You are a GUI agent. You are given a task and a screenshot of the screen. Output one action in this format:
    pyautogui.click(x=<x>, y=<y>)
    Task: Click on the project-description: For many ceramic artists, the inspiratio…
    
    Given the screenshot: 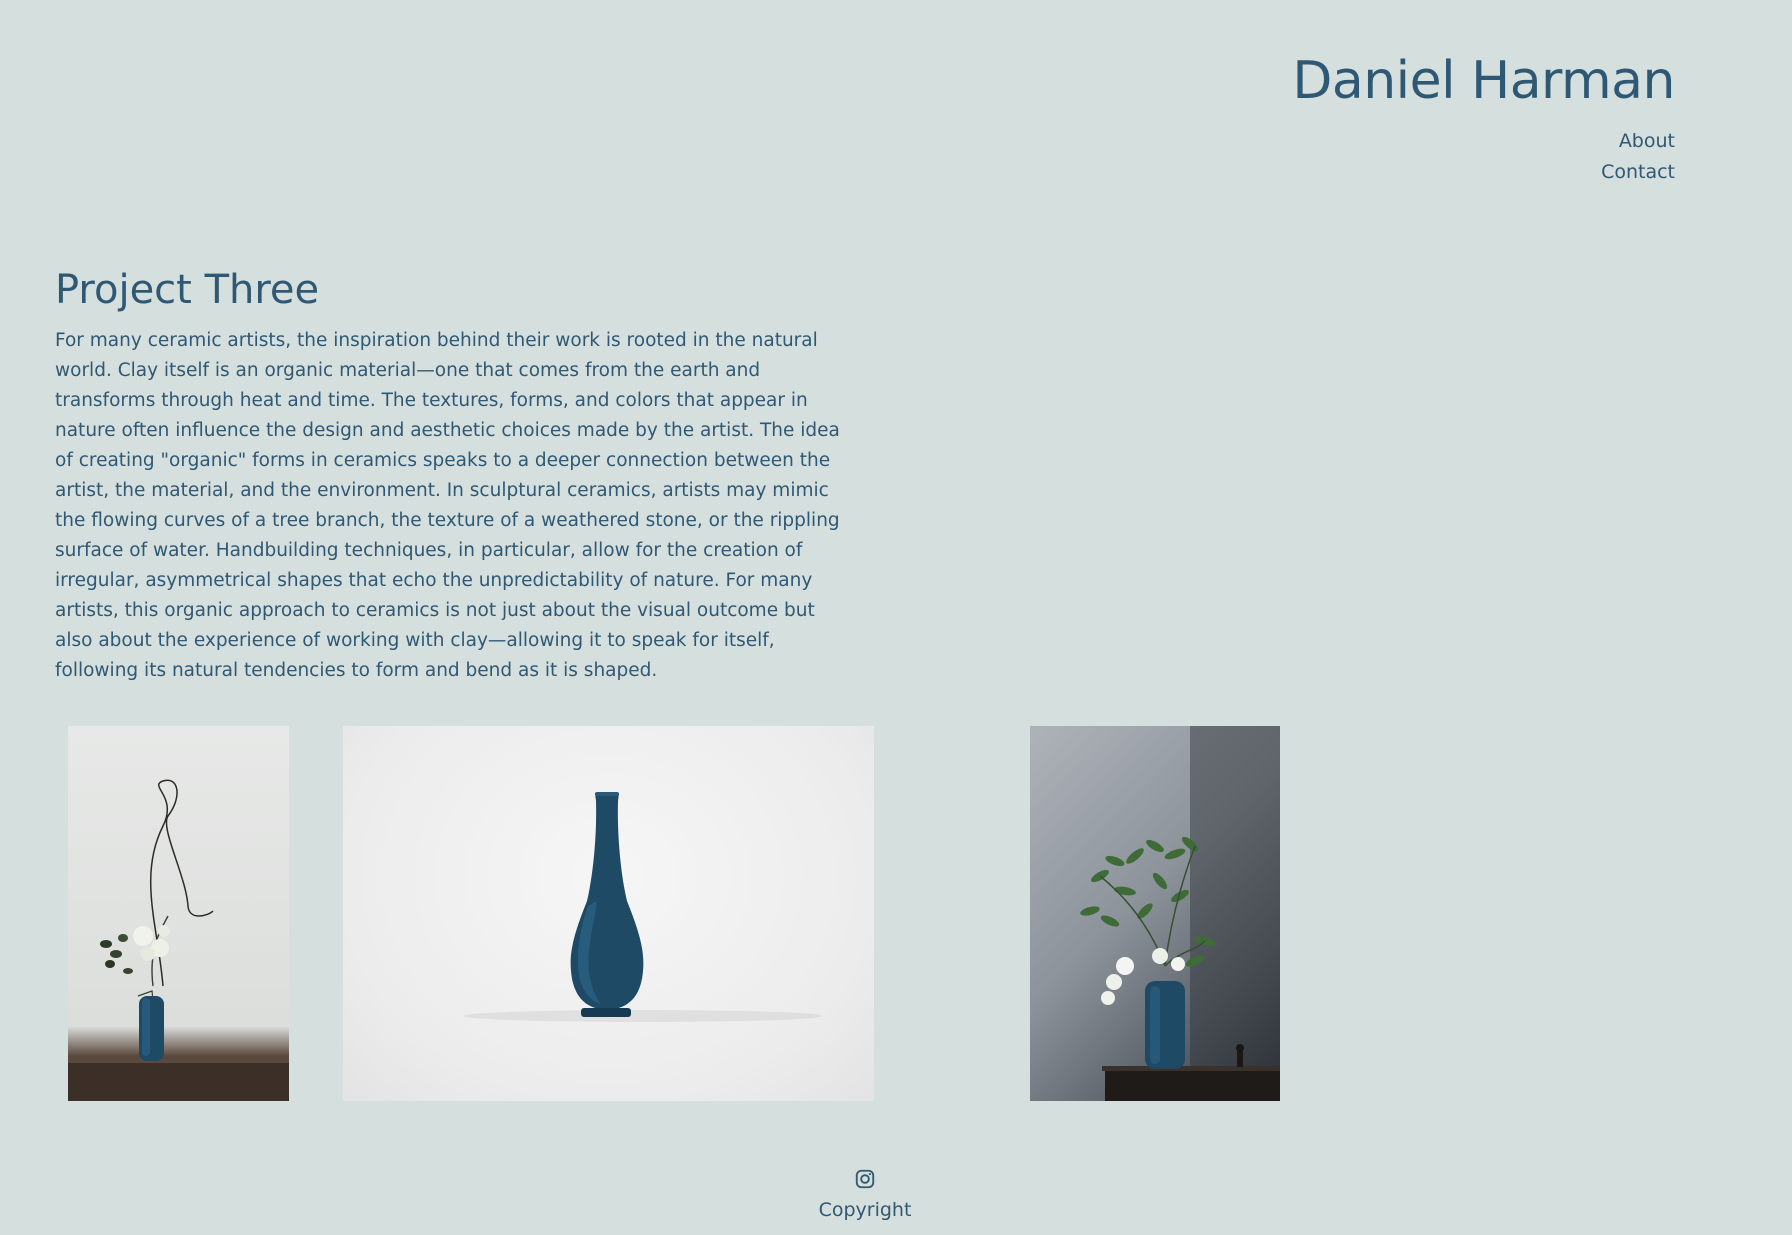 What is the action you would take?
    pyautogui.click(x=447, y=505)
    